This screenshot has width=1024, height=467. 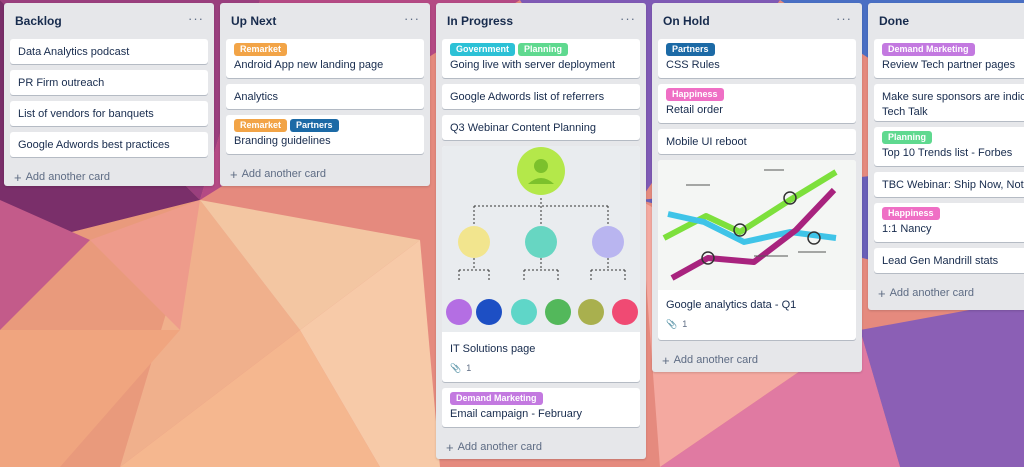 What do you see at coordinates (493, 349) in the screenshot?
I see `card-title: IT Solutions page` at bounding box center [493, 349].